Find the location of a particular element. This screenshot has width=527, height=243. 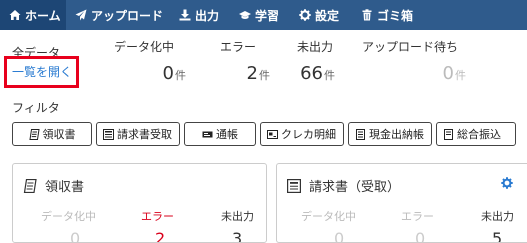

invoice-error-label: エラー is located at coordinates (417, 216).